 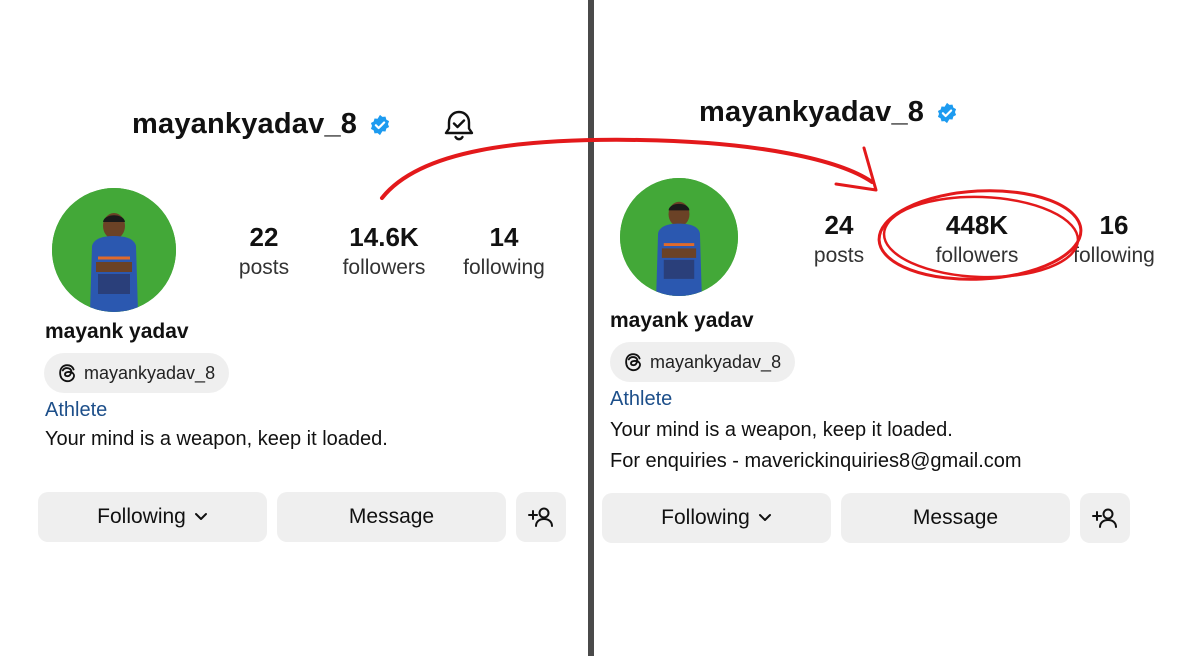 I want to click on stat-followers: 14.6K followers, so click(x=384, y=252).